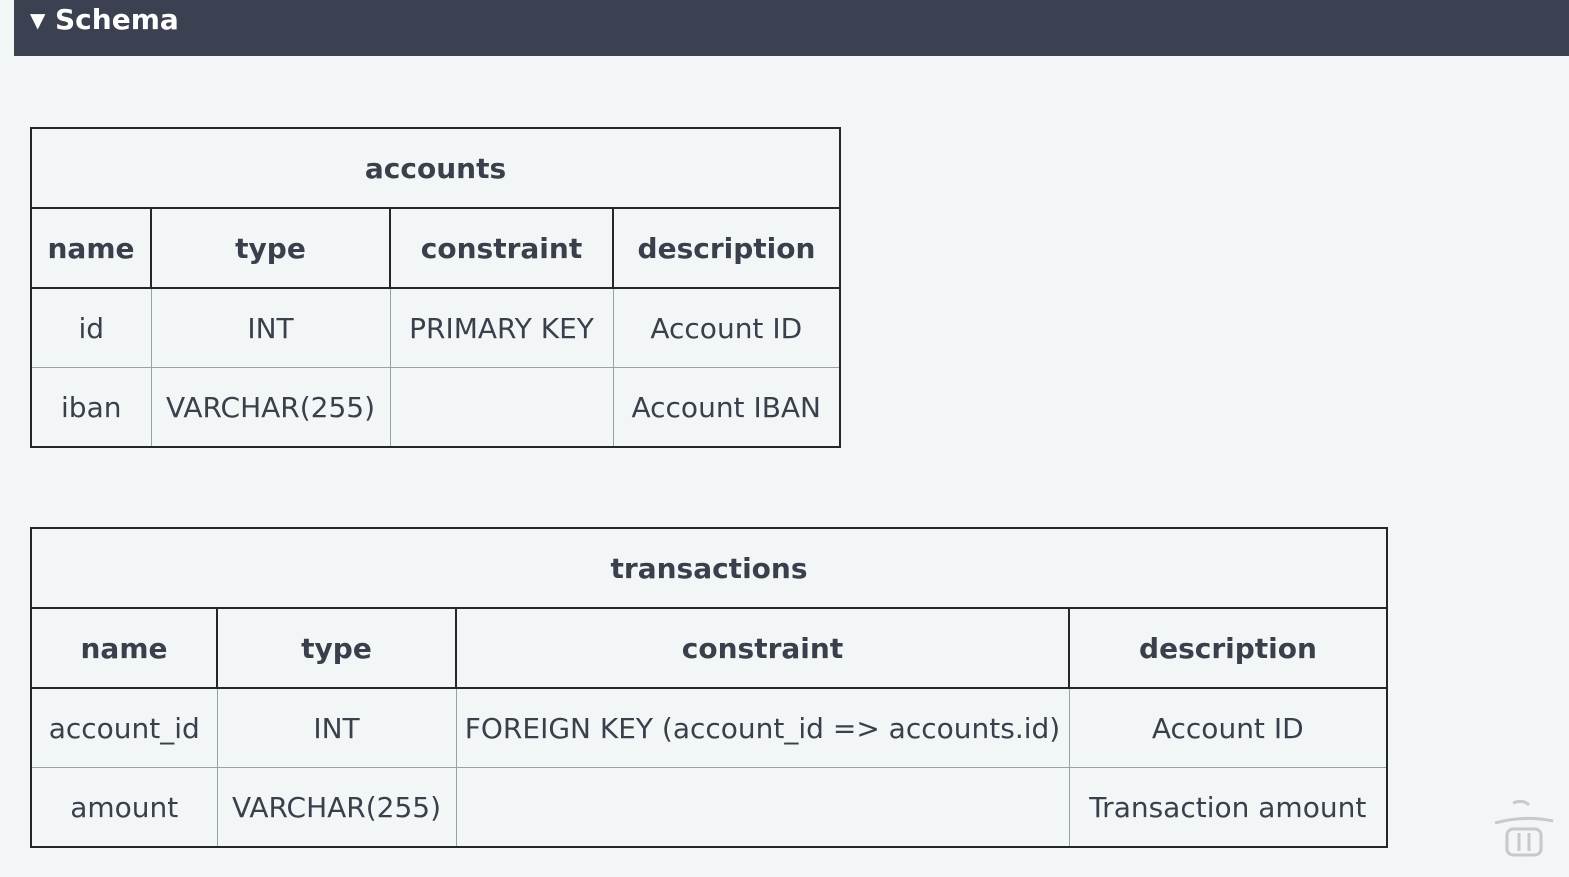 This screenshot has width=1569, height=877. What do you see at coordinates (501, 327) in the screenshot?
I see `cell-constraint: PRIMARY KEY` at bounding box center [501, 327].